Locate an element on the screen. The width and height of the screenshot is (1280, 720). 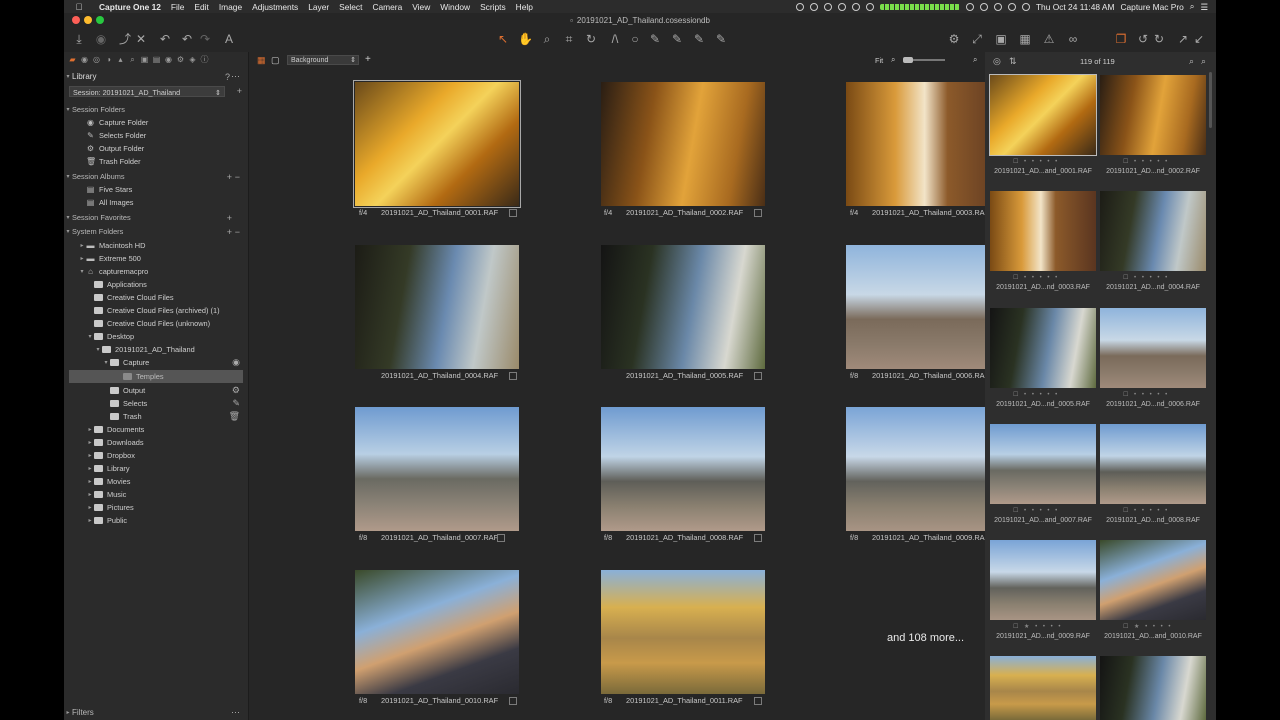
menu-file: File is located at coordinates (178, 7).